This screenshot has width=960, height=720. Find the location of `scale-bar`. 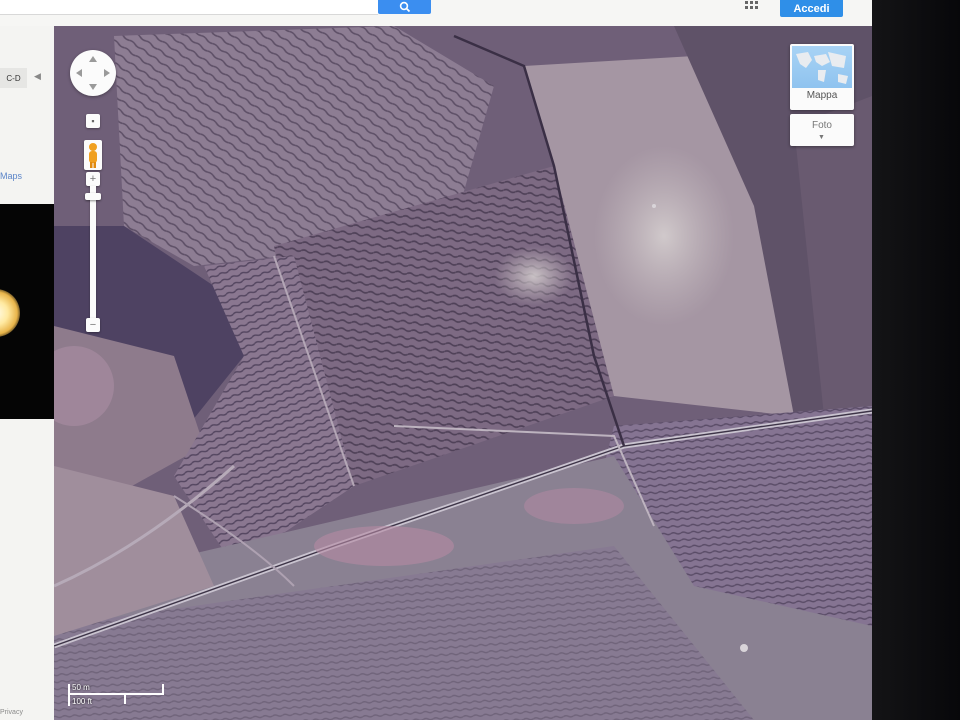

scale-bar is located at coordinates (116, 694).